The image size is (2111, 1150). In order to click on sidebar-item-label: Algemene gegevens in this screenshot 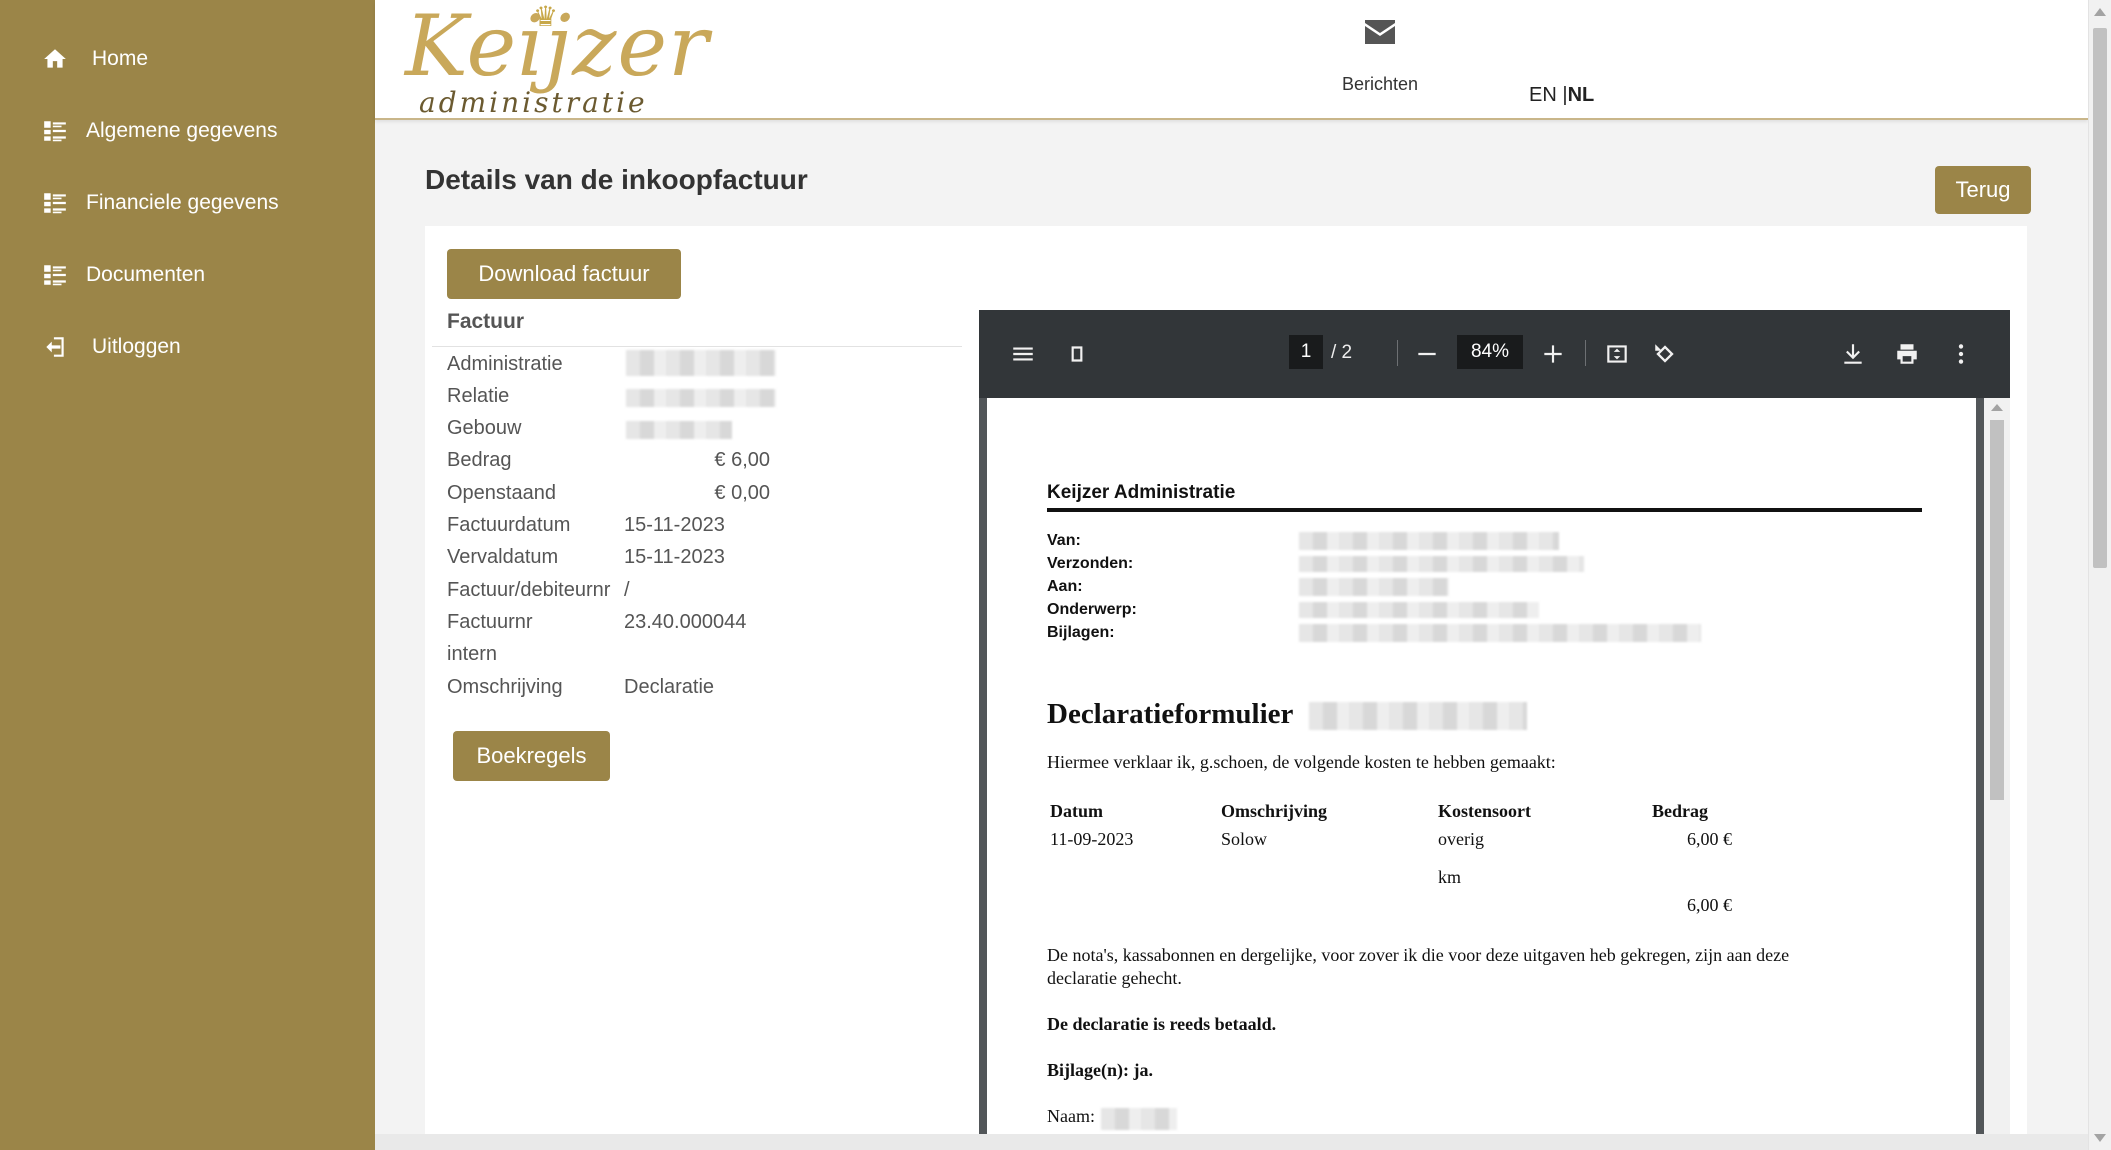, I will do `click(182, 130)`.